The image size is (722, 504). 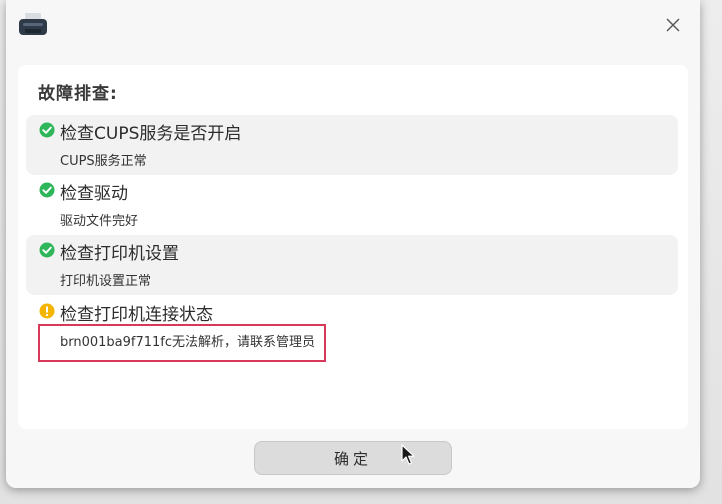 What do you see at coordinates (94, 194) in the screenshot?
I see `check-title: 检查驱动` at bounding box center [94, 194].